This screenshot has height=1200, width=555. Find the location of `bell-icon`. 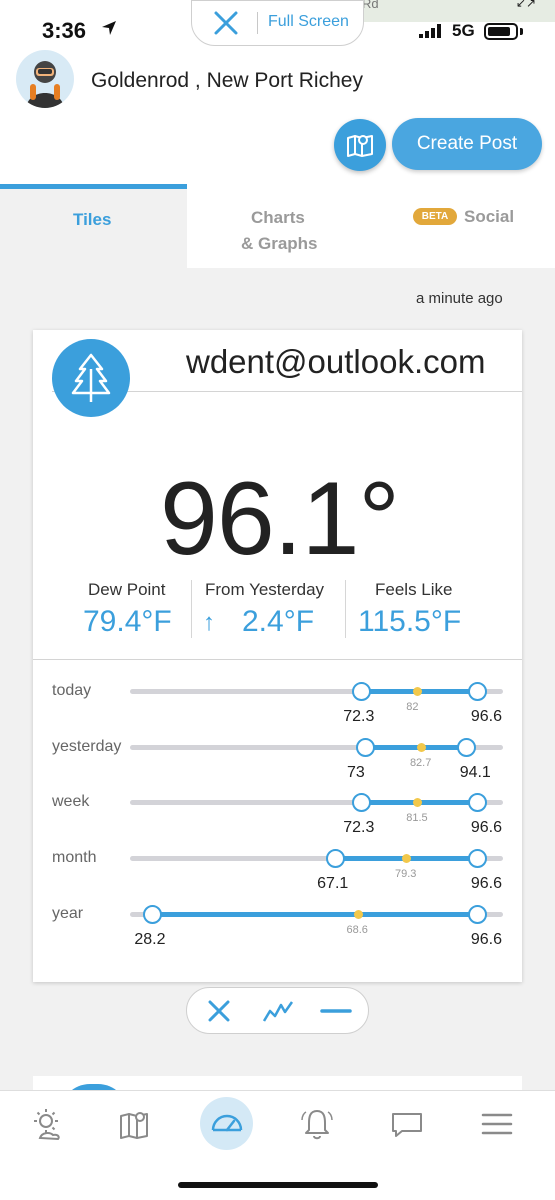

bell-icon is located at coordinates (317, 1124).